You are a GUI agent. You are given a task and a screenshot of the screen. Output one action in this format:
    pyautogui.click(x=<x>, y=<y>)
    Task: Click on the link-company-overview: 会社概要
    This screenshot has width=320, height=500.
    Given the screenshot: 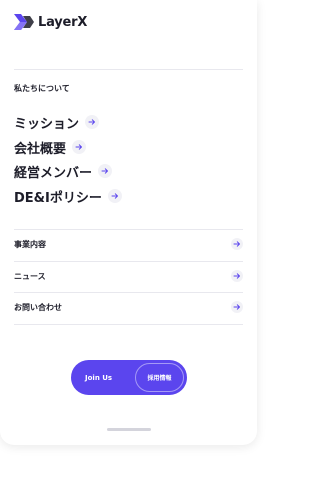 What is the action you would take?
    pyautogui.click(x=50, y=148)
    